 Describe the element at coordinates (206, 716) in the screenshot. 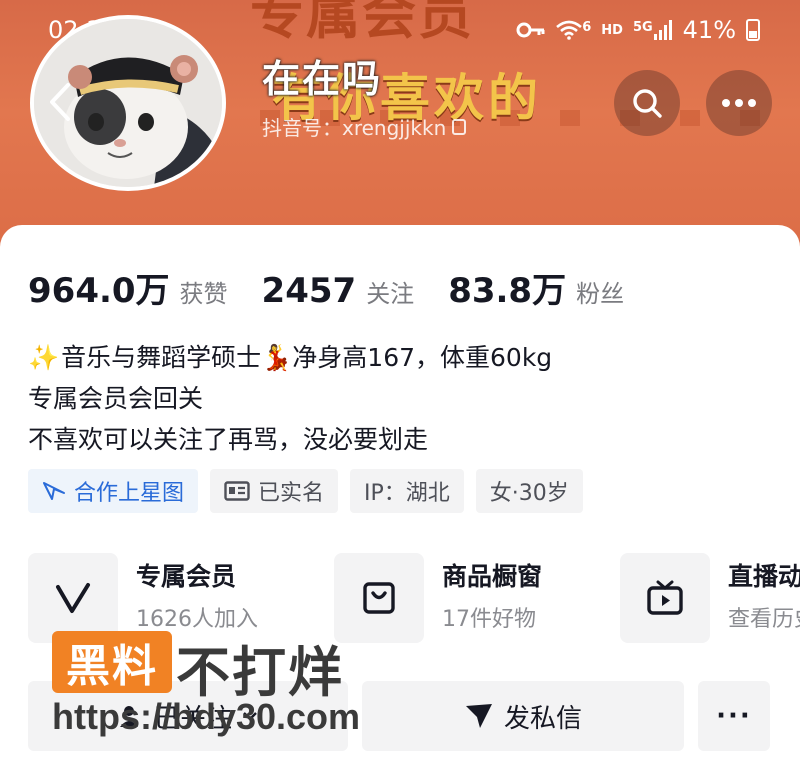

I see `watermark-url: https://bdy30.com` at that location.